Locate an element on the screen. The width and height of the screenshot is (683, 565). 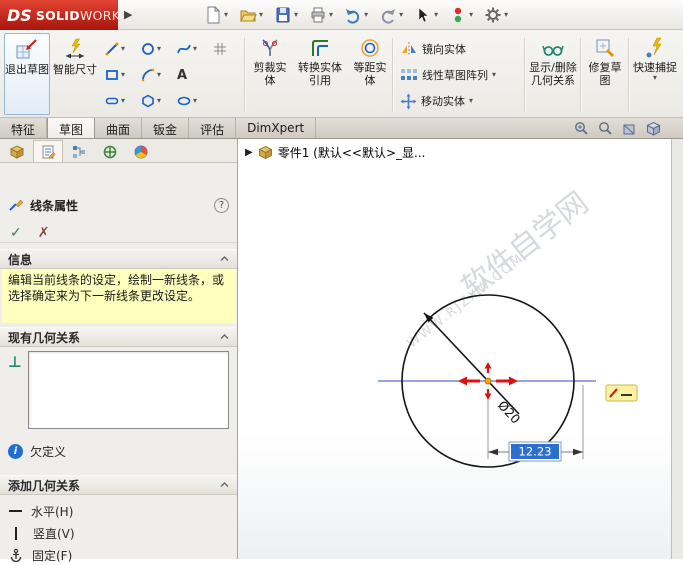
rectangle-tool-button: ▾ is located at coordinates (115, 75).